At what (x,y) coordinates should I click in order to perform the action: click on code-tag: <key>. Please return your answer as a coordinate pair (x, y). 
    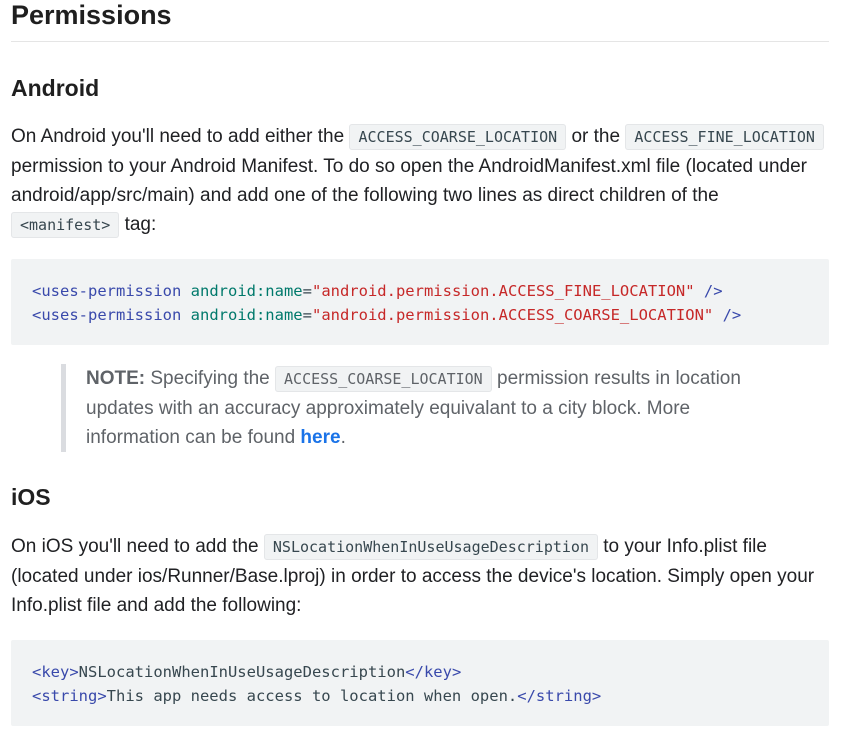
    Looking at the image, I should click on (55, 672).